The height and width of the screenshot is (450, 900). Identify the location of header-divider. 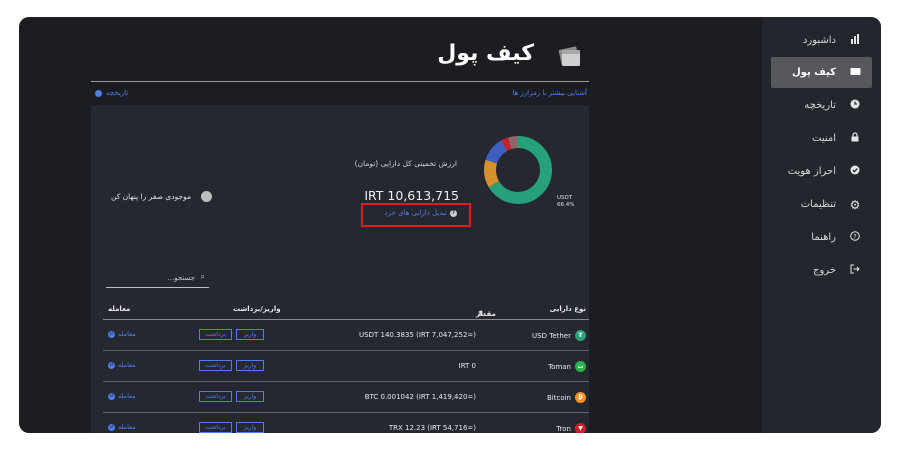
(340, 81).